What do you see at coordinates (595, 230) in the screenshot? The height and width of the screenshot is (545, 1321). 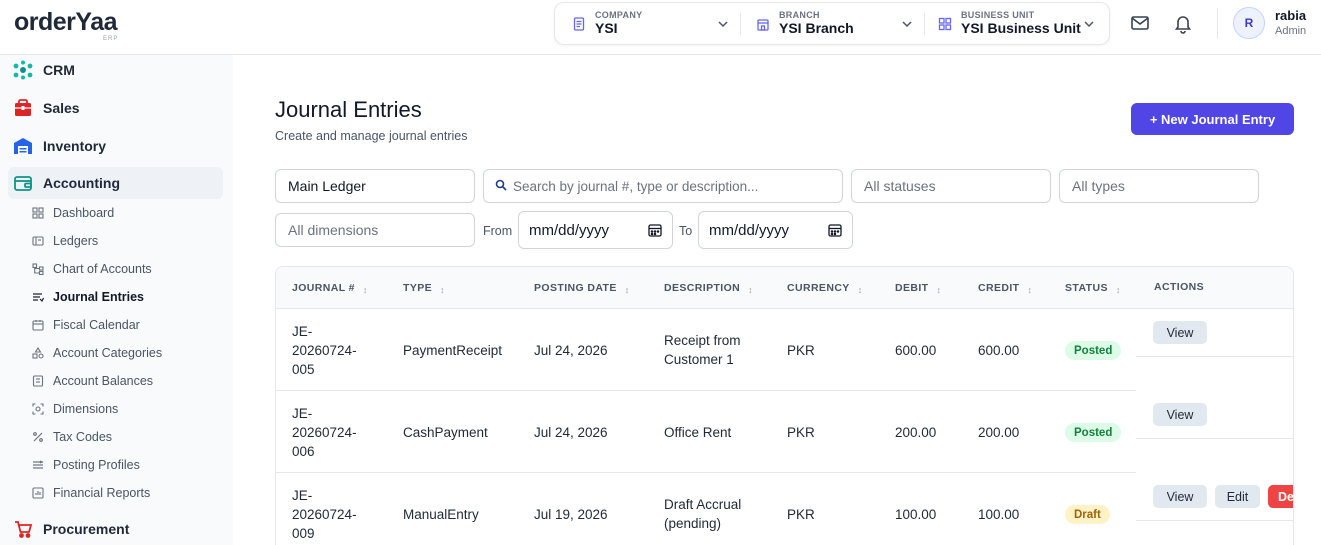 I see `from-date-input: mm/dd/yyyy` at bounding box center [595, 230].